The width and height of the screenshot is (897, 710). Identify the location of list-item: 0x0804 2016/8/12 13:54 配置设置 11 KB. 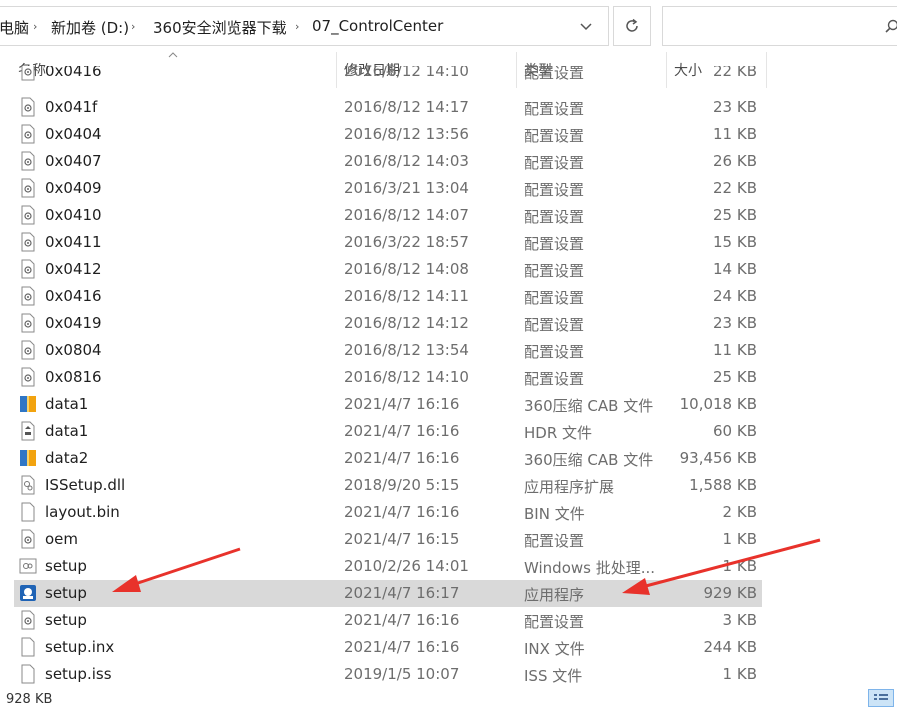
(388, 350).